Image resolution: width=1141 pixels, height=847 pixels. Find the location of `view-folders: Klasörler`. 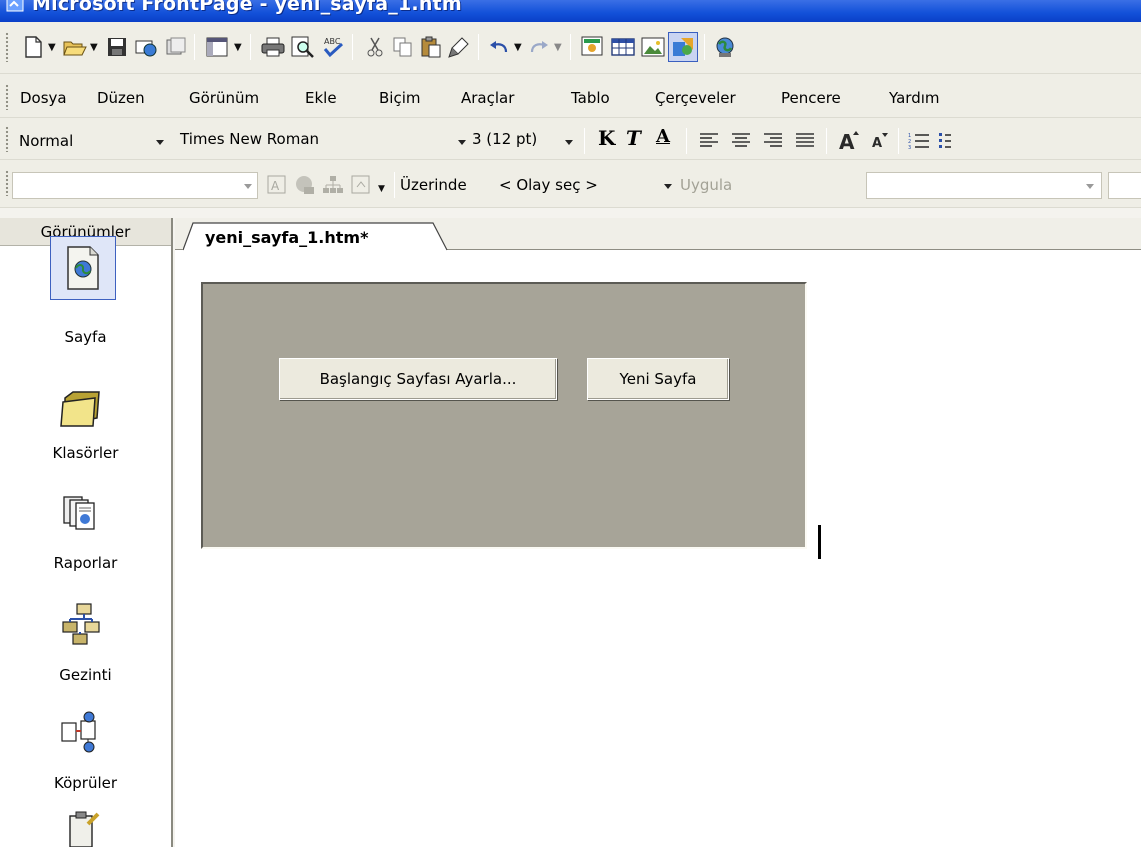

view-folders: Klasörler is located at coordinates (85, 428).